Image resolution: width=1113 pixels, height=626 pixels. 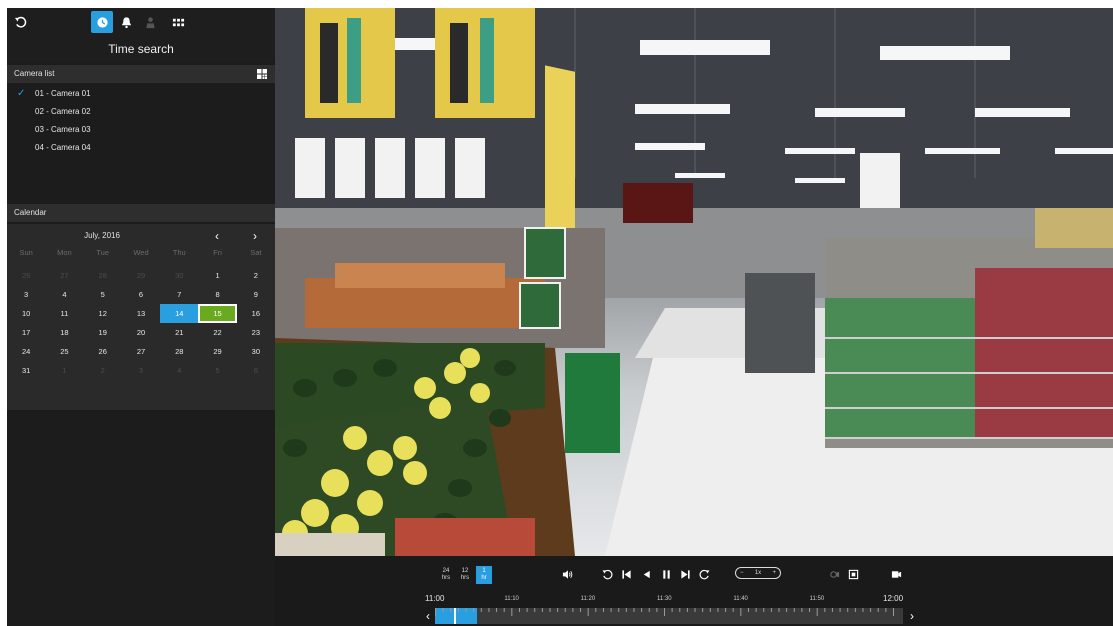 What do you see at coordinates (446, 575) in the screenshot?
I see `timeline-zoom-button: 24 hrs` at bounding box center [446, 575].